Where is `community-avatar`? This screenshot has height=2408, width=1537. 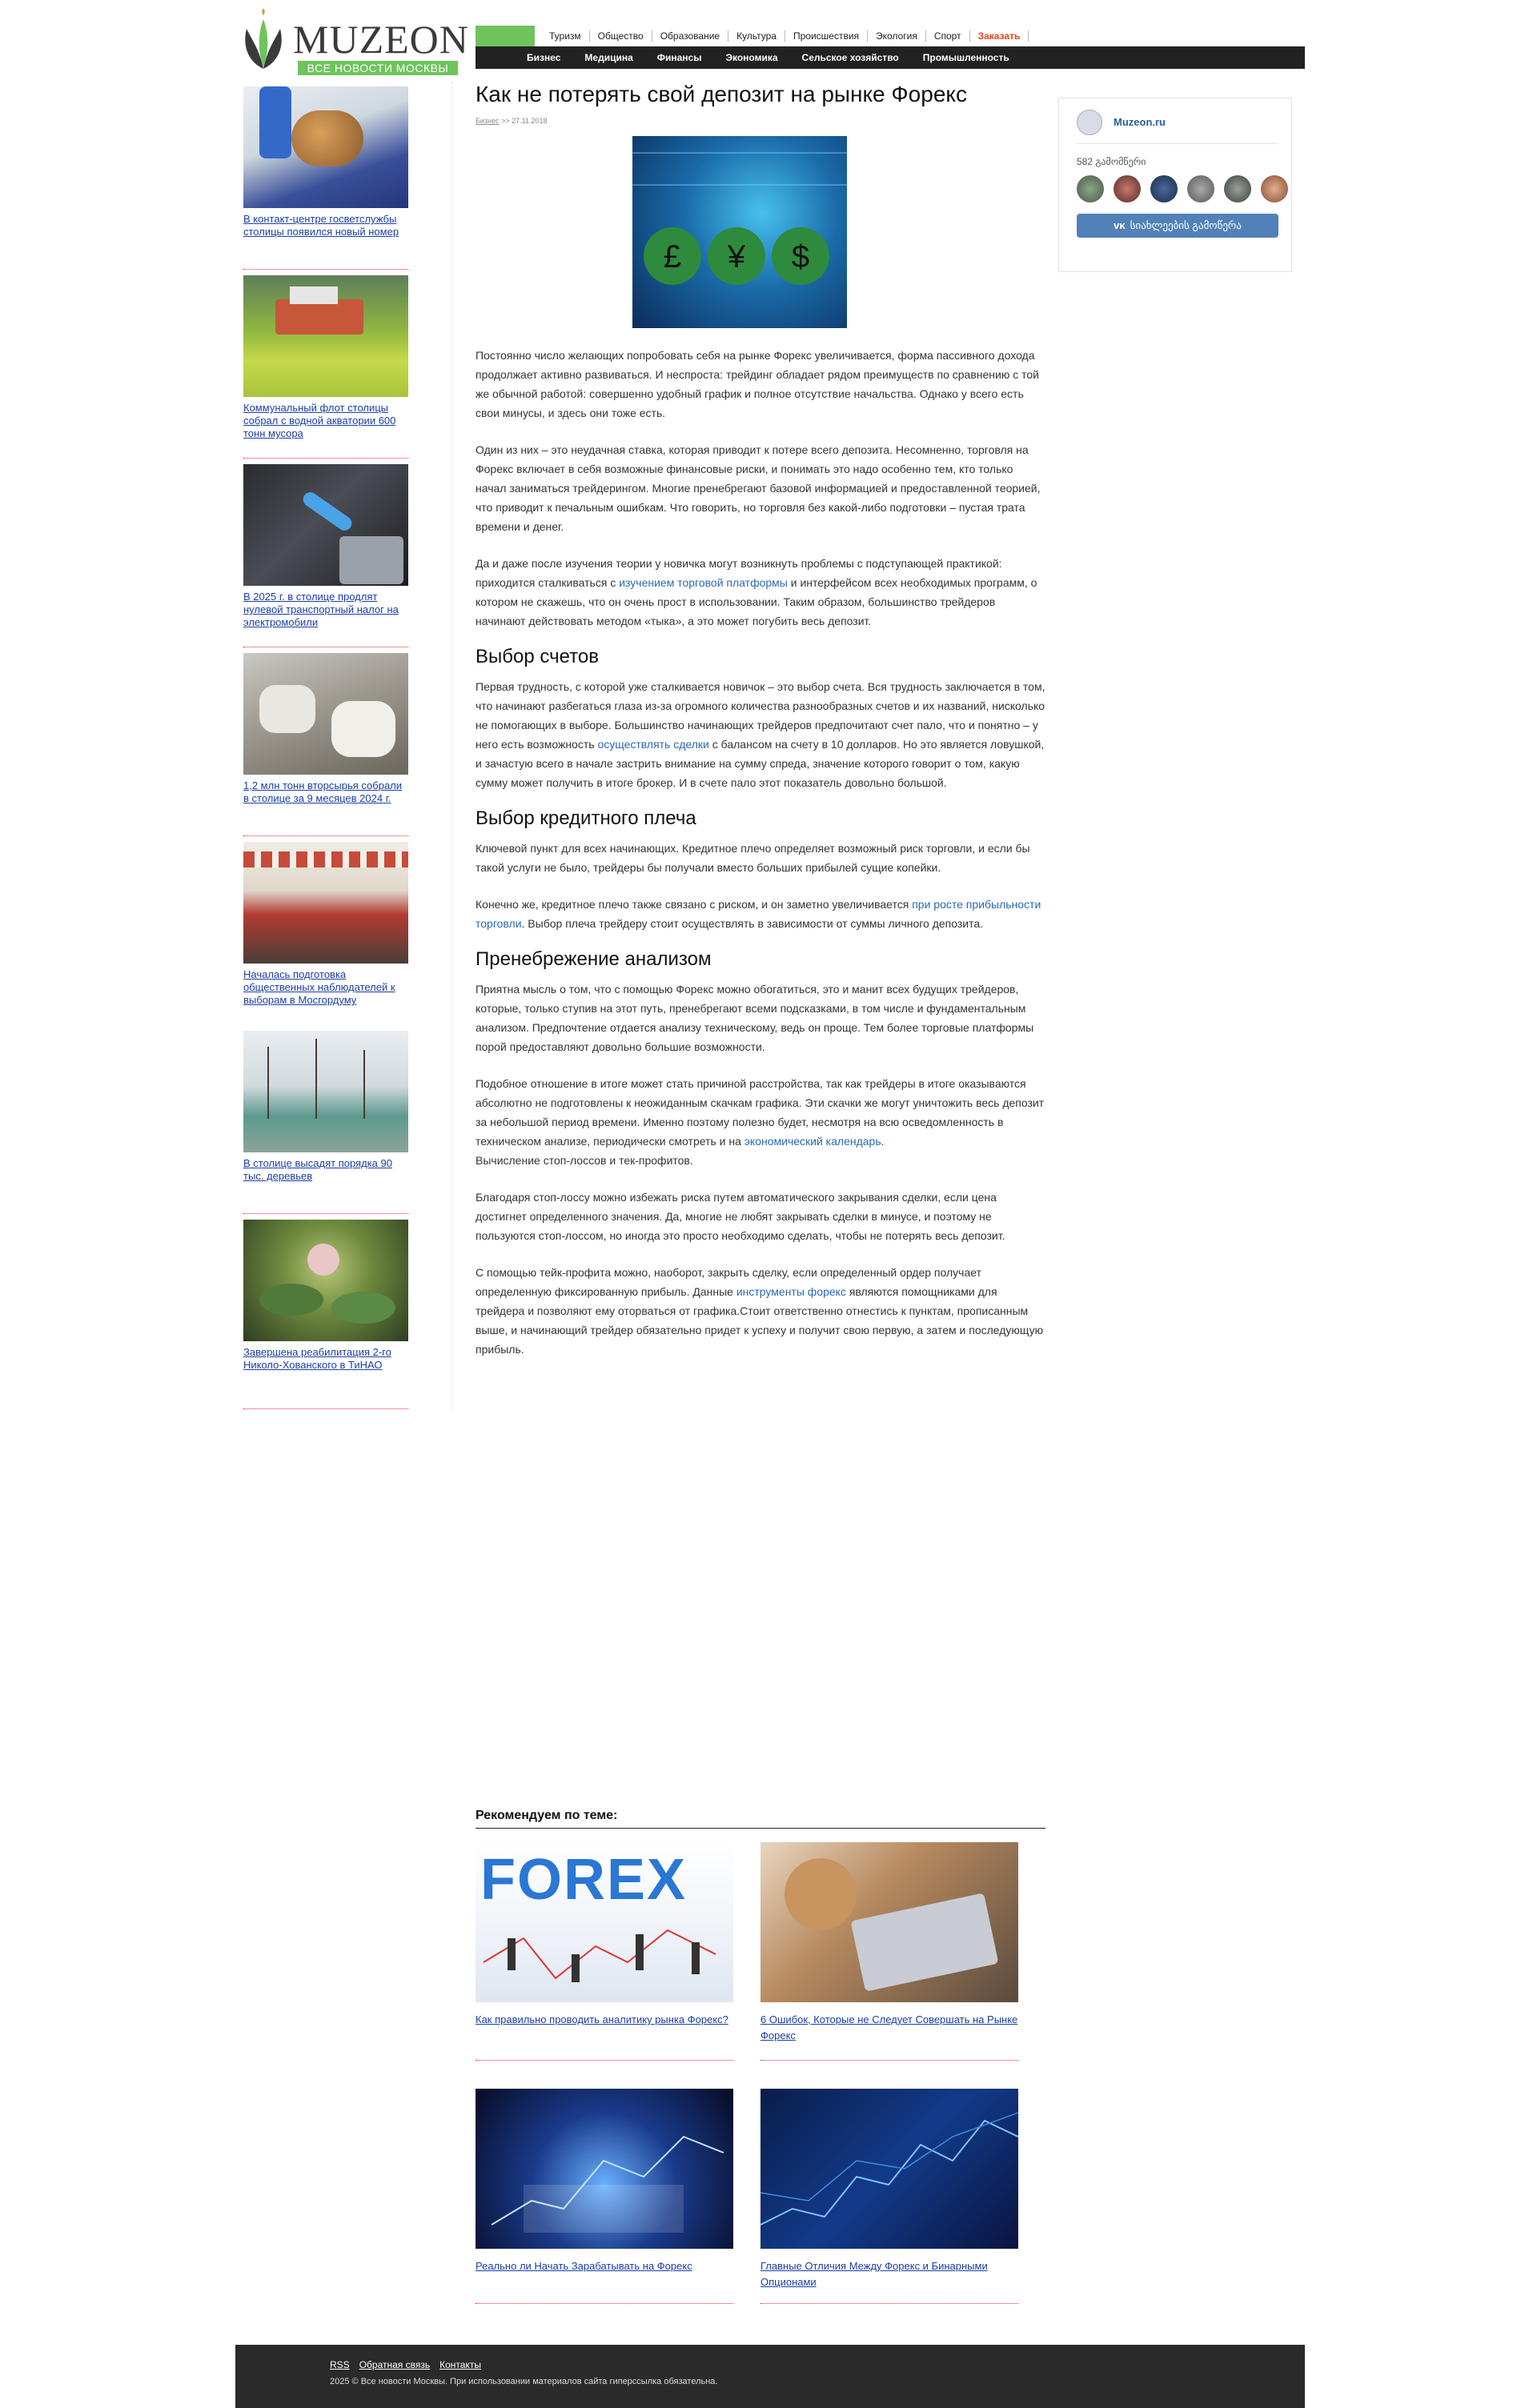 community-avatar is located at coordinates (1090, 122).